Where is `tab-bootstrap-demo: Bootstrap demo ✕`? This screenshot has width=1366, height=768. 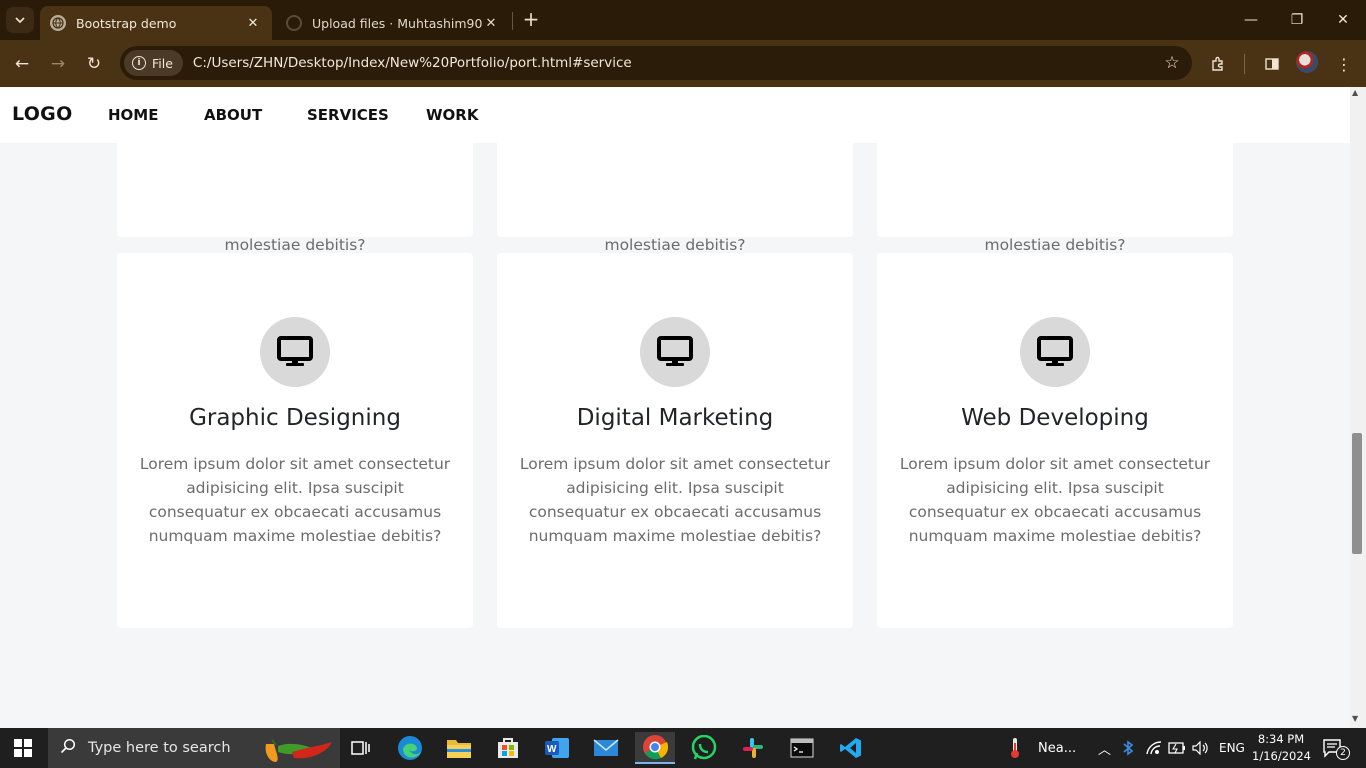
tab-bootstrap-demo: Bootstrap demo ✕ is located at coordinates (156, 23).